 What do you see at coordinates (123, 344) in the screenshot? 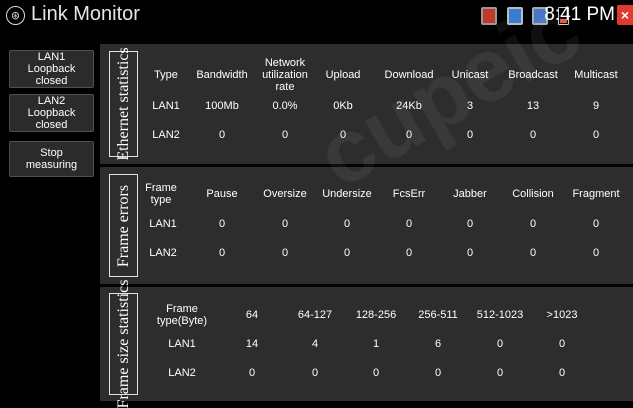
I see `frame-size-statistics-label: Frame size statistics` at bounding box center [123, 344].